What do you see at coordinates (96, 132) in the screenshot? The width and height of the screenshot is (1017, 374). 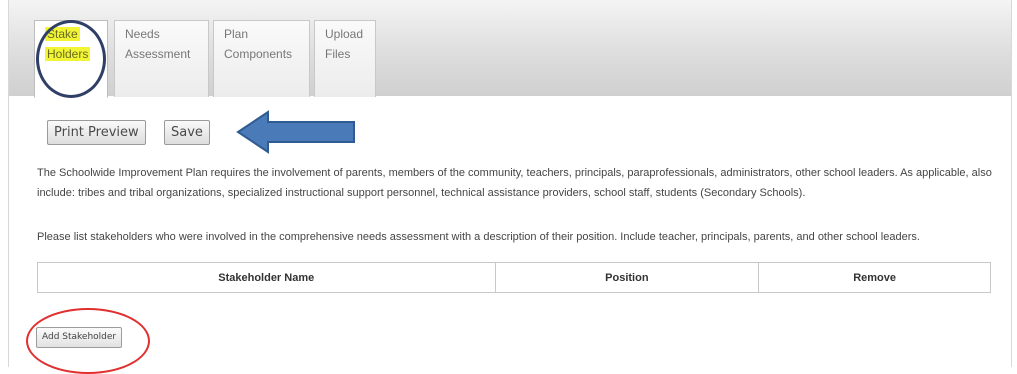 I see `print-preview-button: Print Preview` at bounding box center [96, 132].